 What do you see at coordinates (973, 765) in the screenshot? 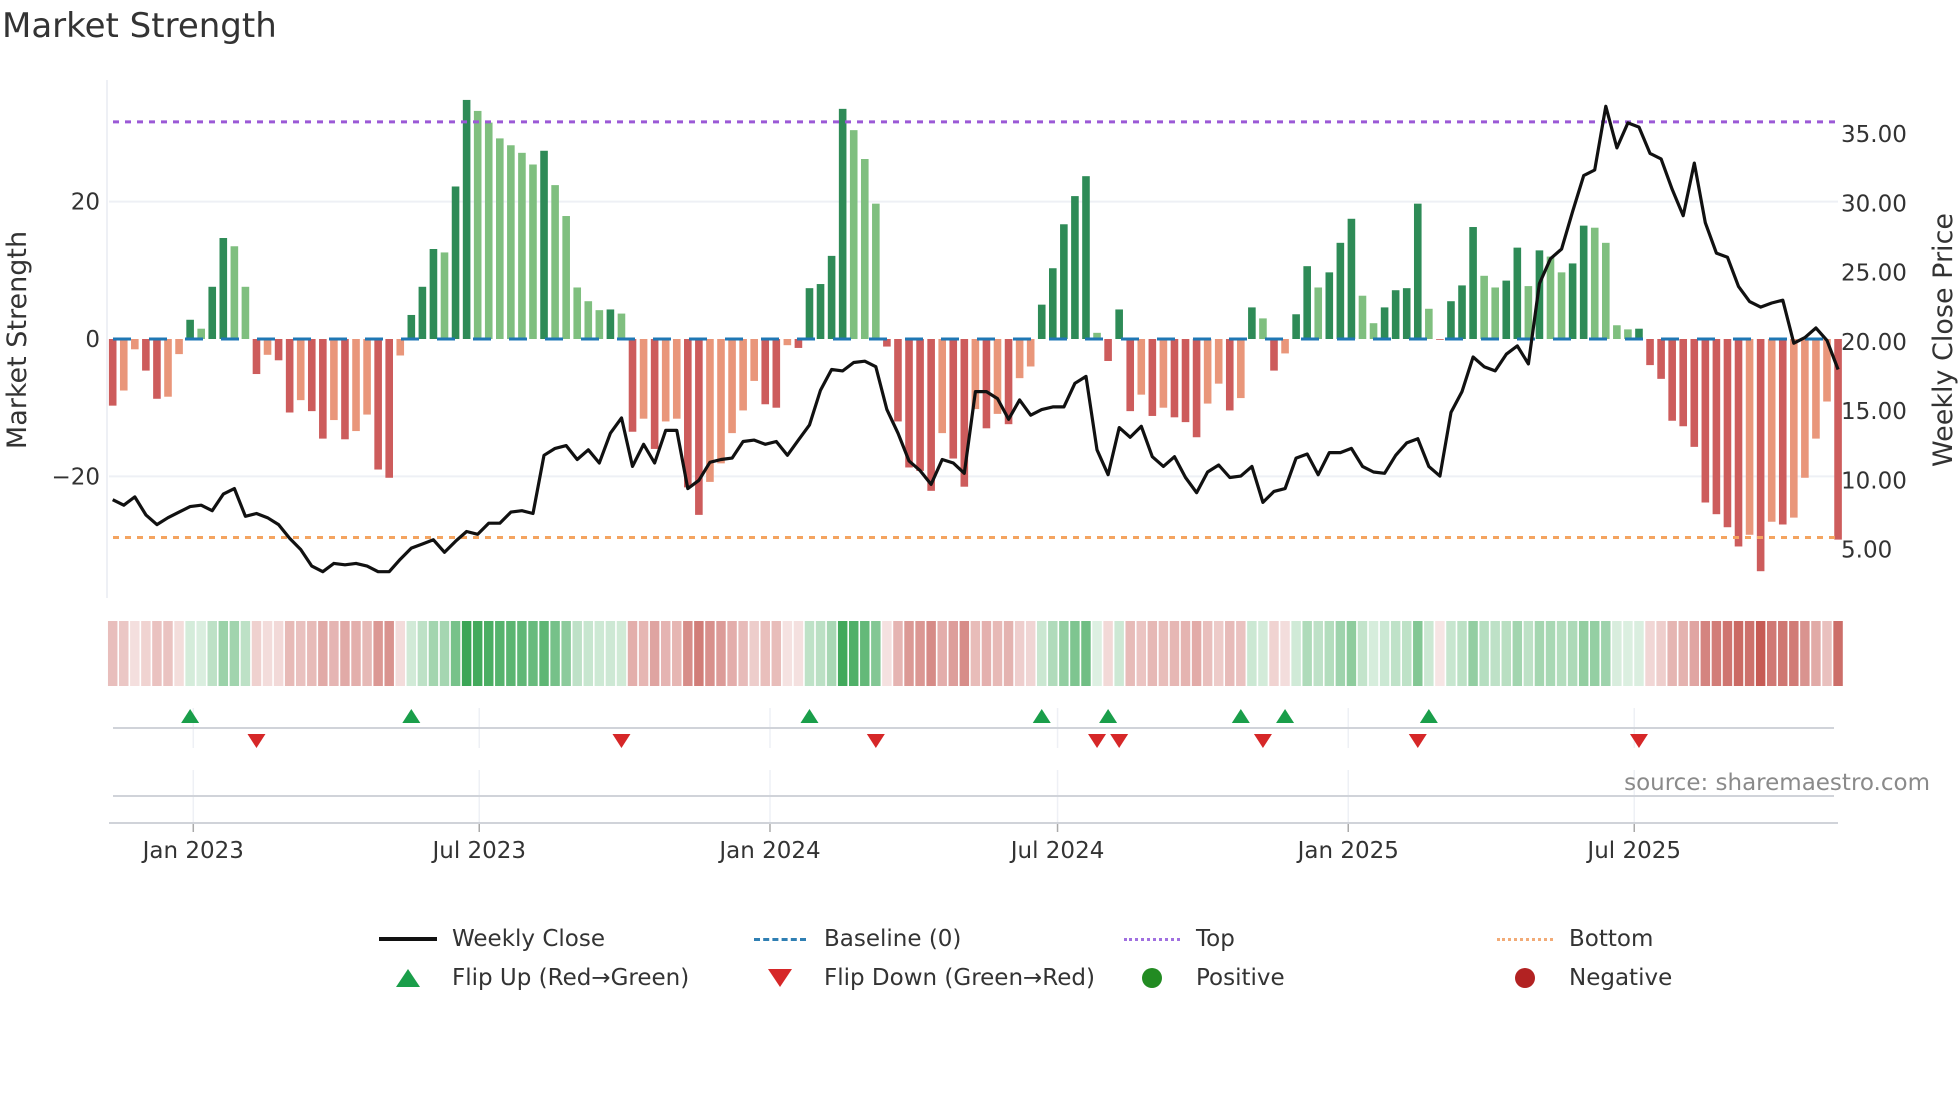
I see `flip-markers-panel` at bounding box center [973, 765].